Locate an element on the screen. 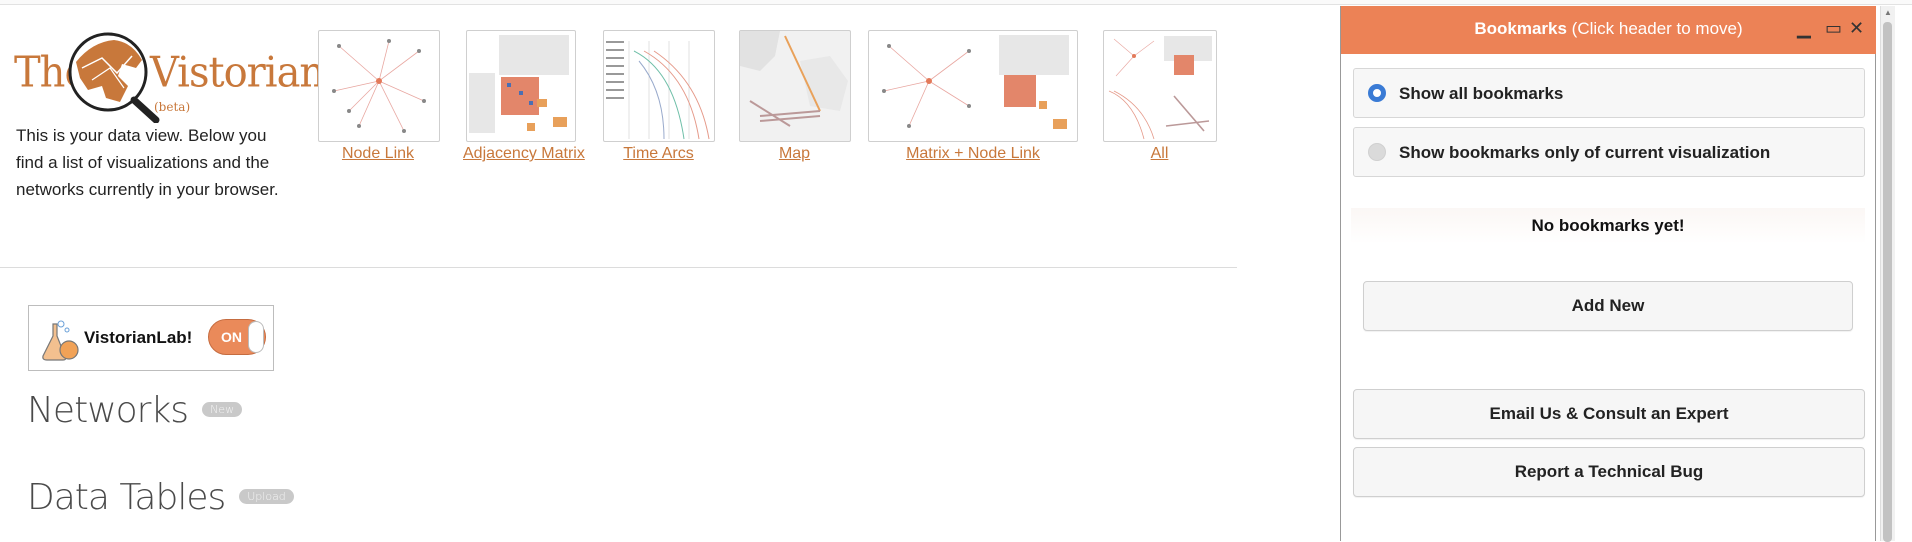  show-all-bookmarks-label: Show all bookmarks is located at coordinates (1481, 93).